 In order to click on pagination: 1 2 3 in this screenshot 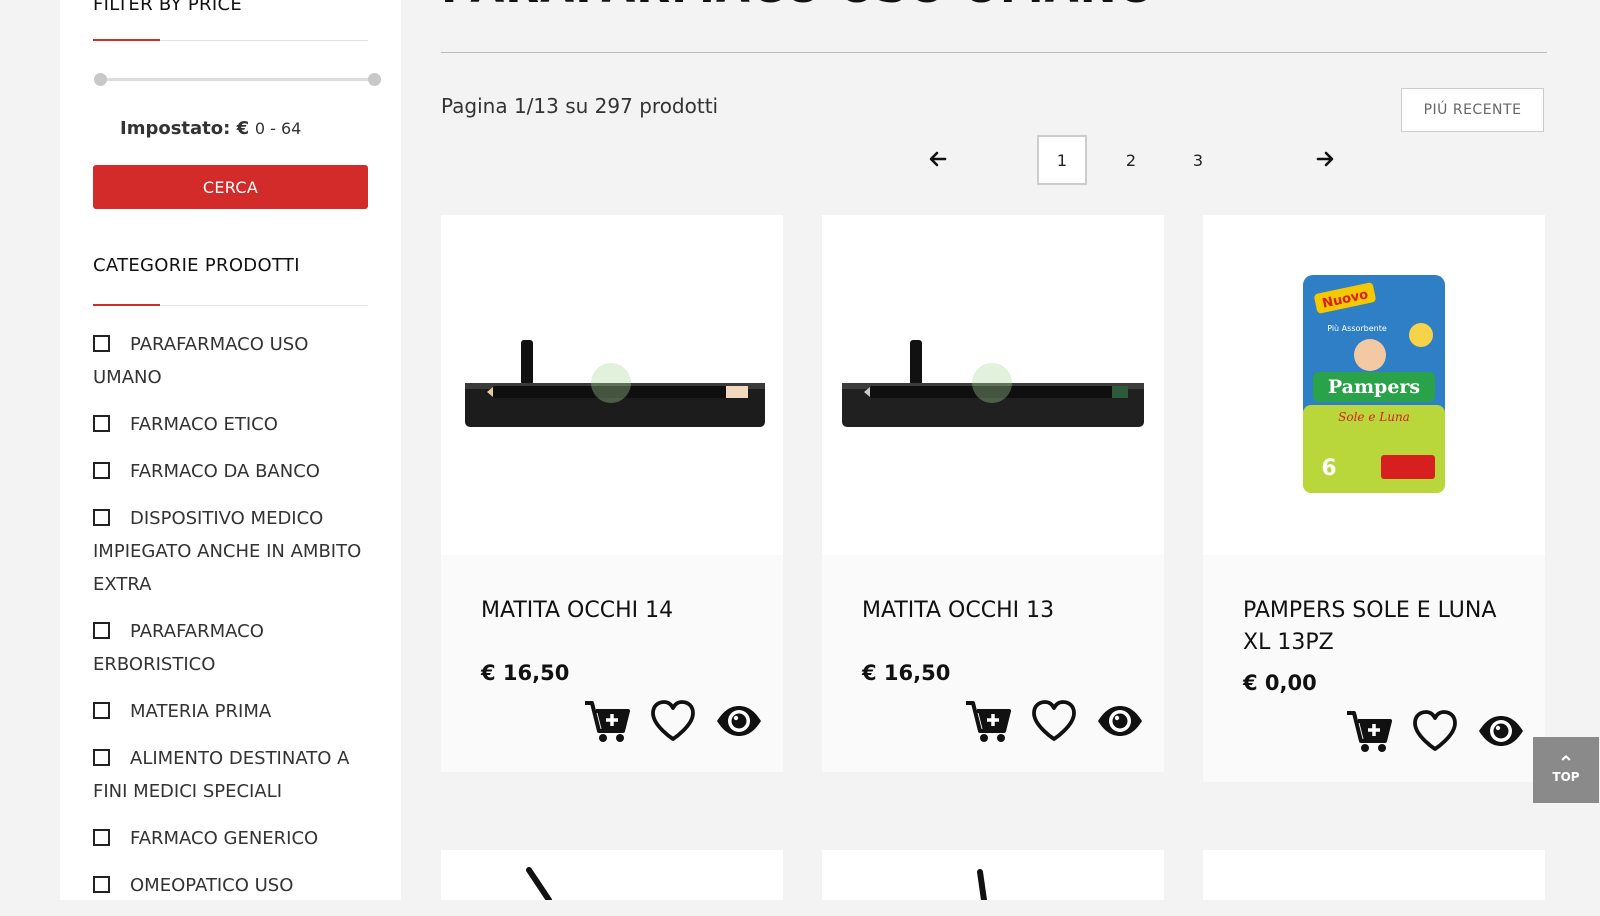, I will do `click(800, 161)`.